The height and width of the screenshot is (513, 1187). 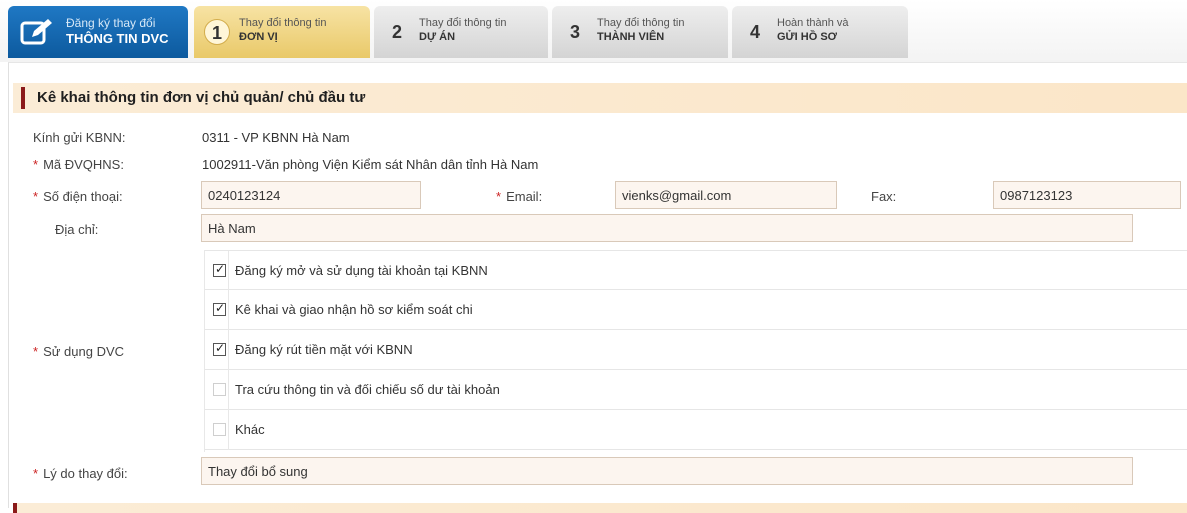 I want to click on step-subtitle: GỬI HỒ SƠ, so click(x=807, y=37).